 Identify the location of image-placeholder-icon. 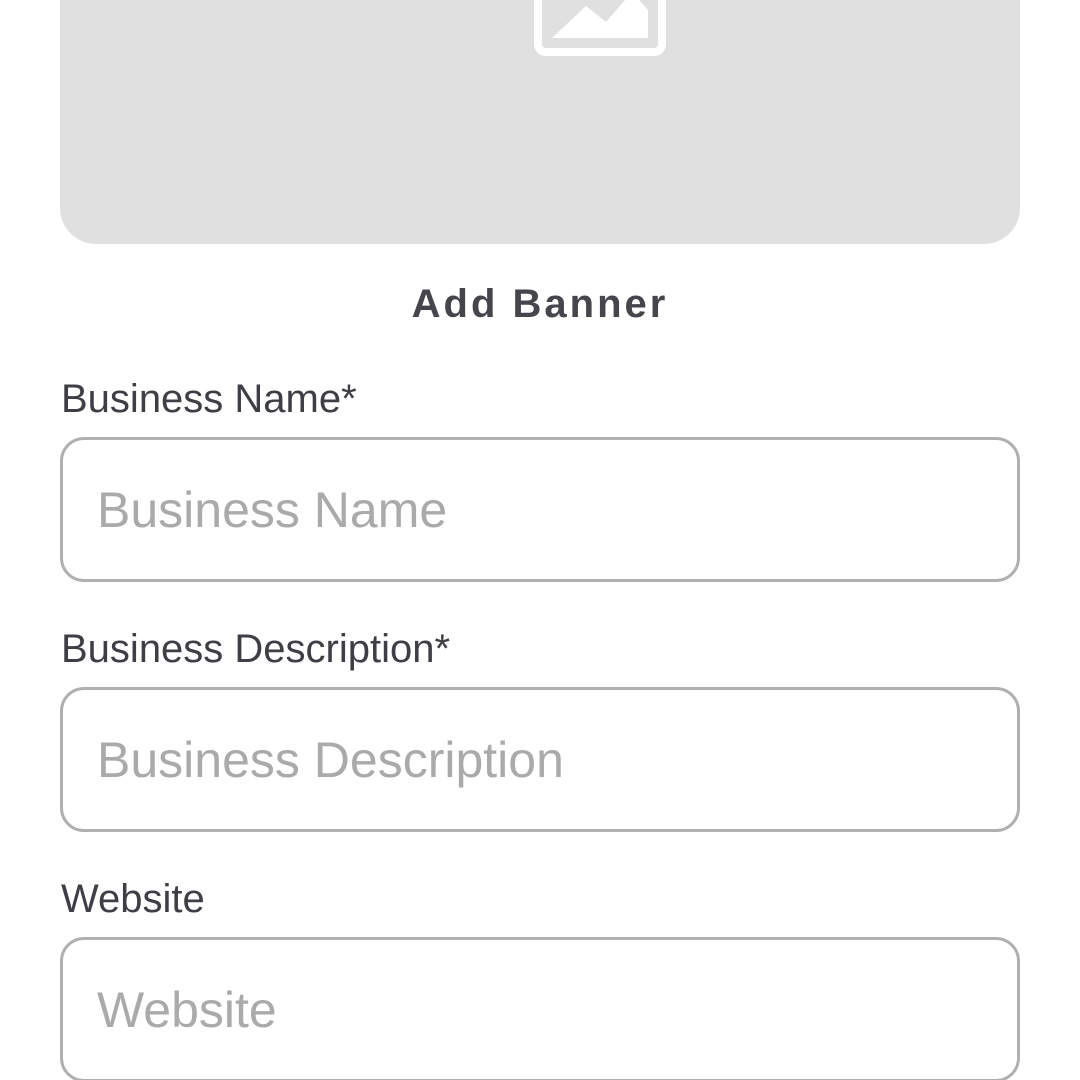
(600, 28).